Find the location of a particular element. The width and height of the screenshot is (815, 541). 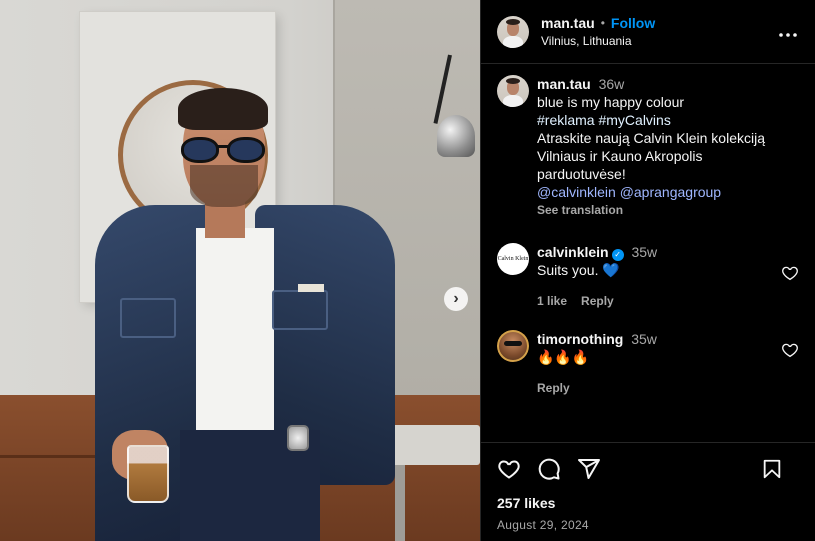

wristwatch is located at coordinates (298, 438).